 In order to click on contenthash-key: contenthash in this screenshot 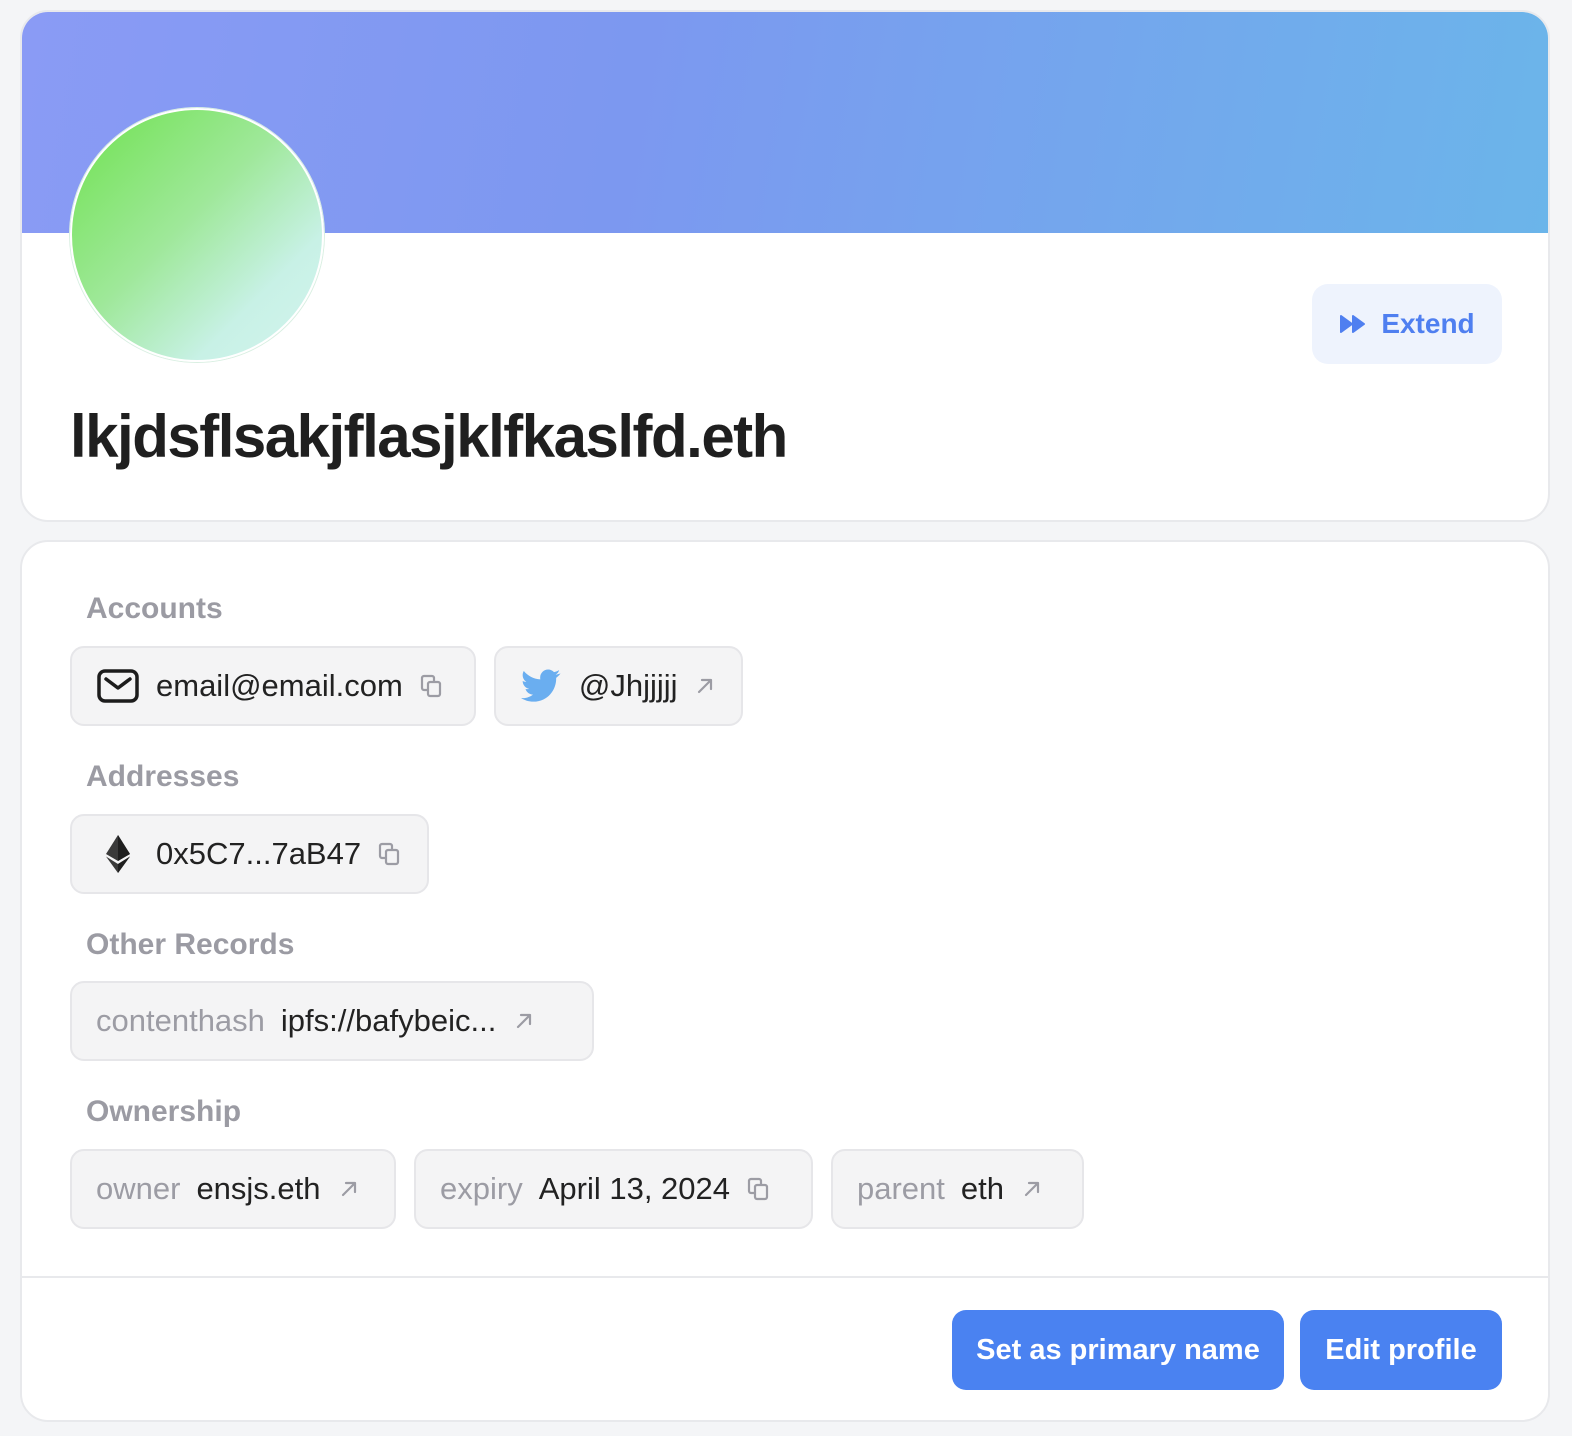, I will do `click(180, 1020)`.